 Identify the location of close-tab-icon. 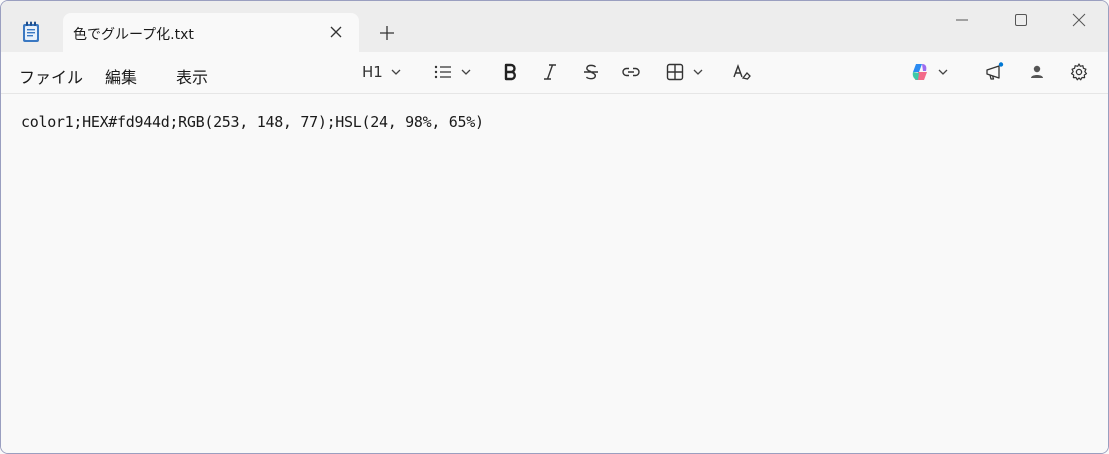
(336, 32).